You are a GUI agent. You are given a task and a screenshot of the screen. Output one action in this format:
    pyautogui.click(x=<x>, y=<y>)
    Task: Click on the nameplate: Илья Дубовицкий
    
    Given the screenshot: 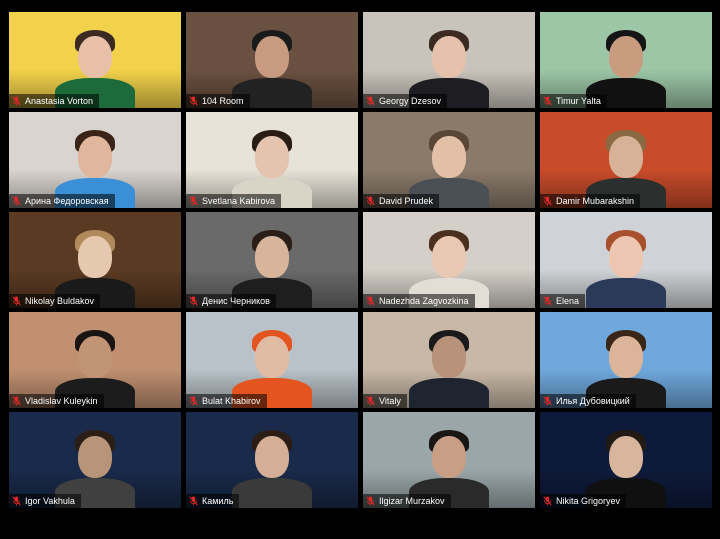 What is the action you would take?
    pyautogui.click(x=588, y=401)
    